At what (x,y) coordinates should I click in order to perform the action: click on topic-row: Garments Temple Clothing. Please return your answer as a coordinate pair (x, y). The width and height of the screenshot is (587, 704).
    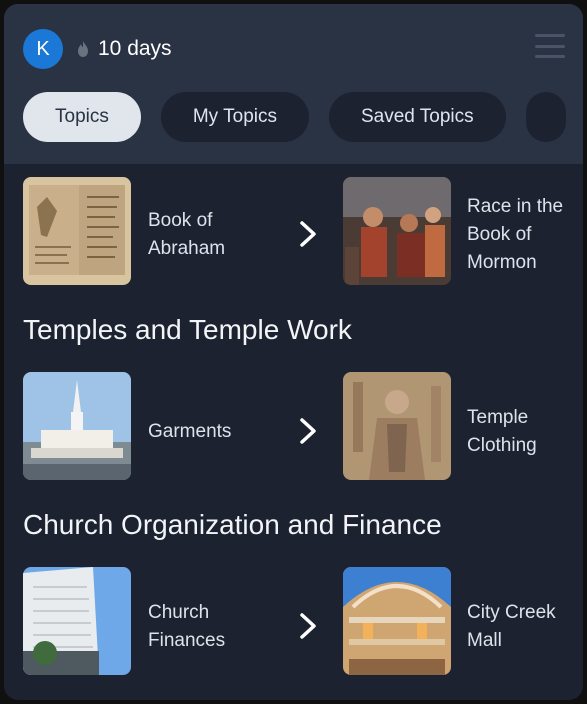
    Looking at the image, I should click on (295, 427).